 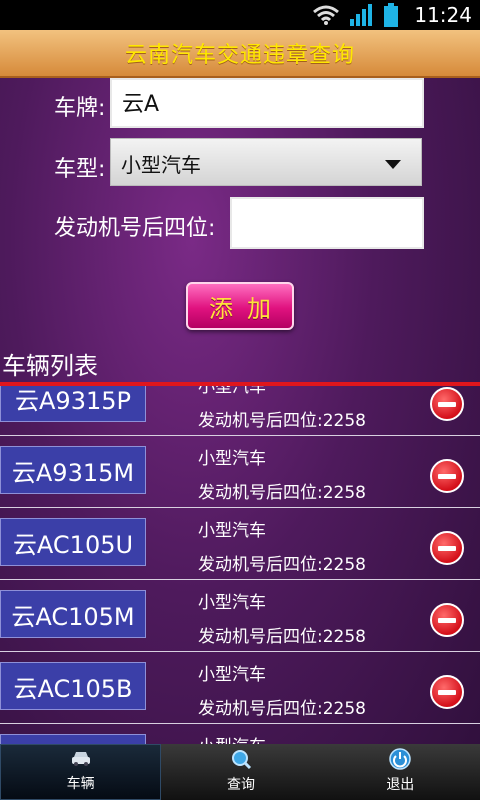 I want to click on tab-query: 查询, so click(x=240, y=772).